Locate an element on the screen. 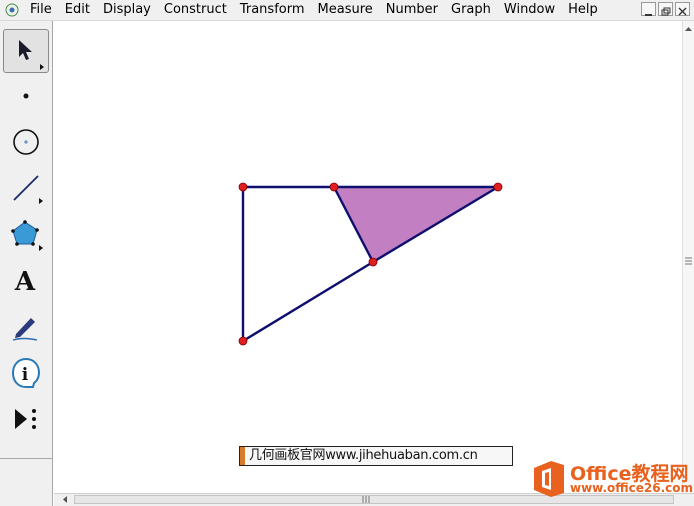 Image resolution: width=694 pixels, height=506 pixels. office-url: www.office26.com is located at coordinates (632, 488).